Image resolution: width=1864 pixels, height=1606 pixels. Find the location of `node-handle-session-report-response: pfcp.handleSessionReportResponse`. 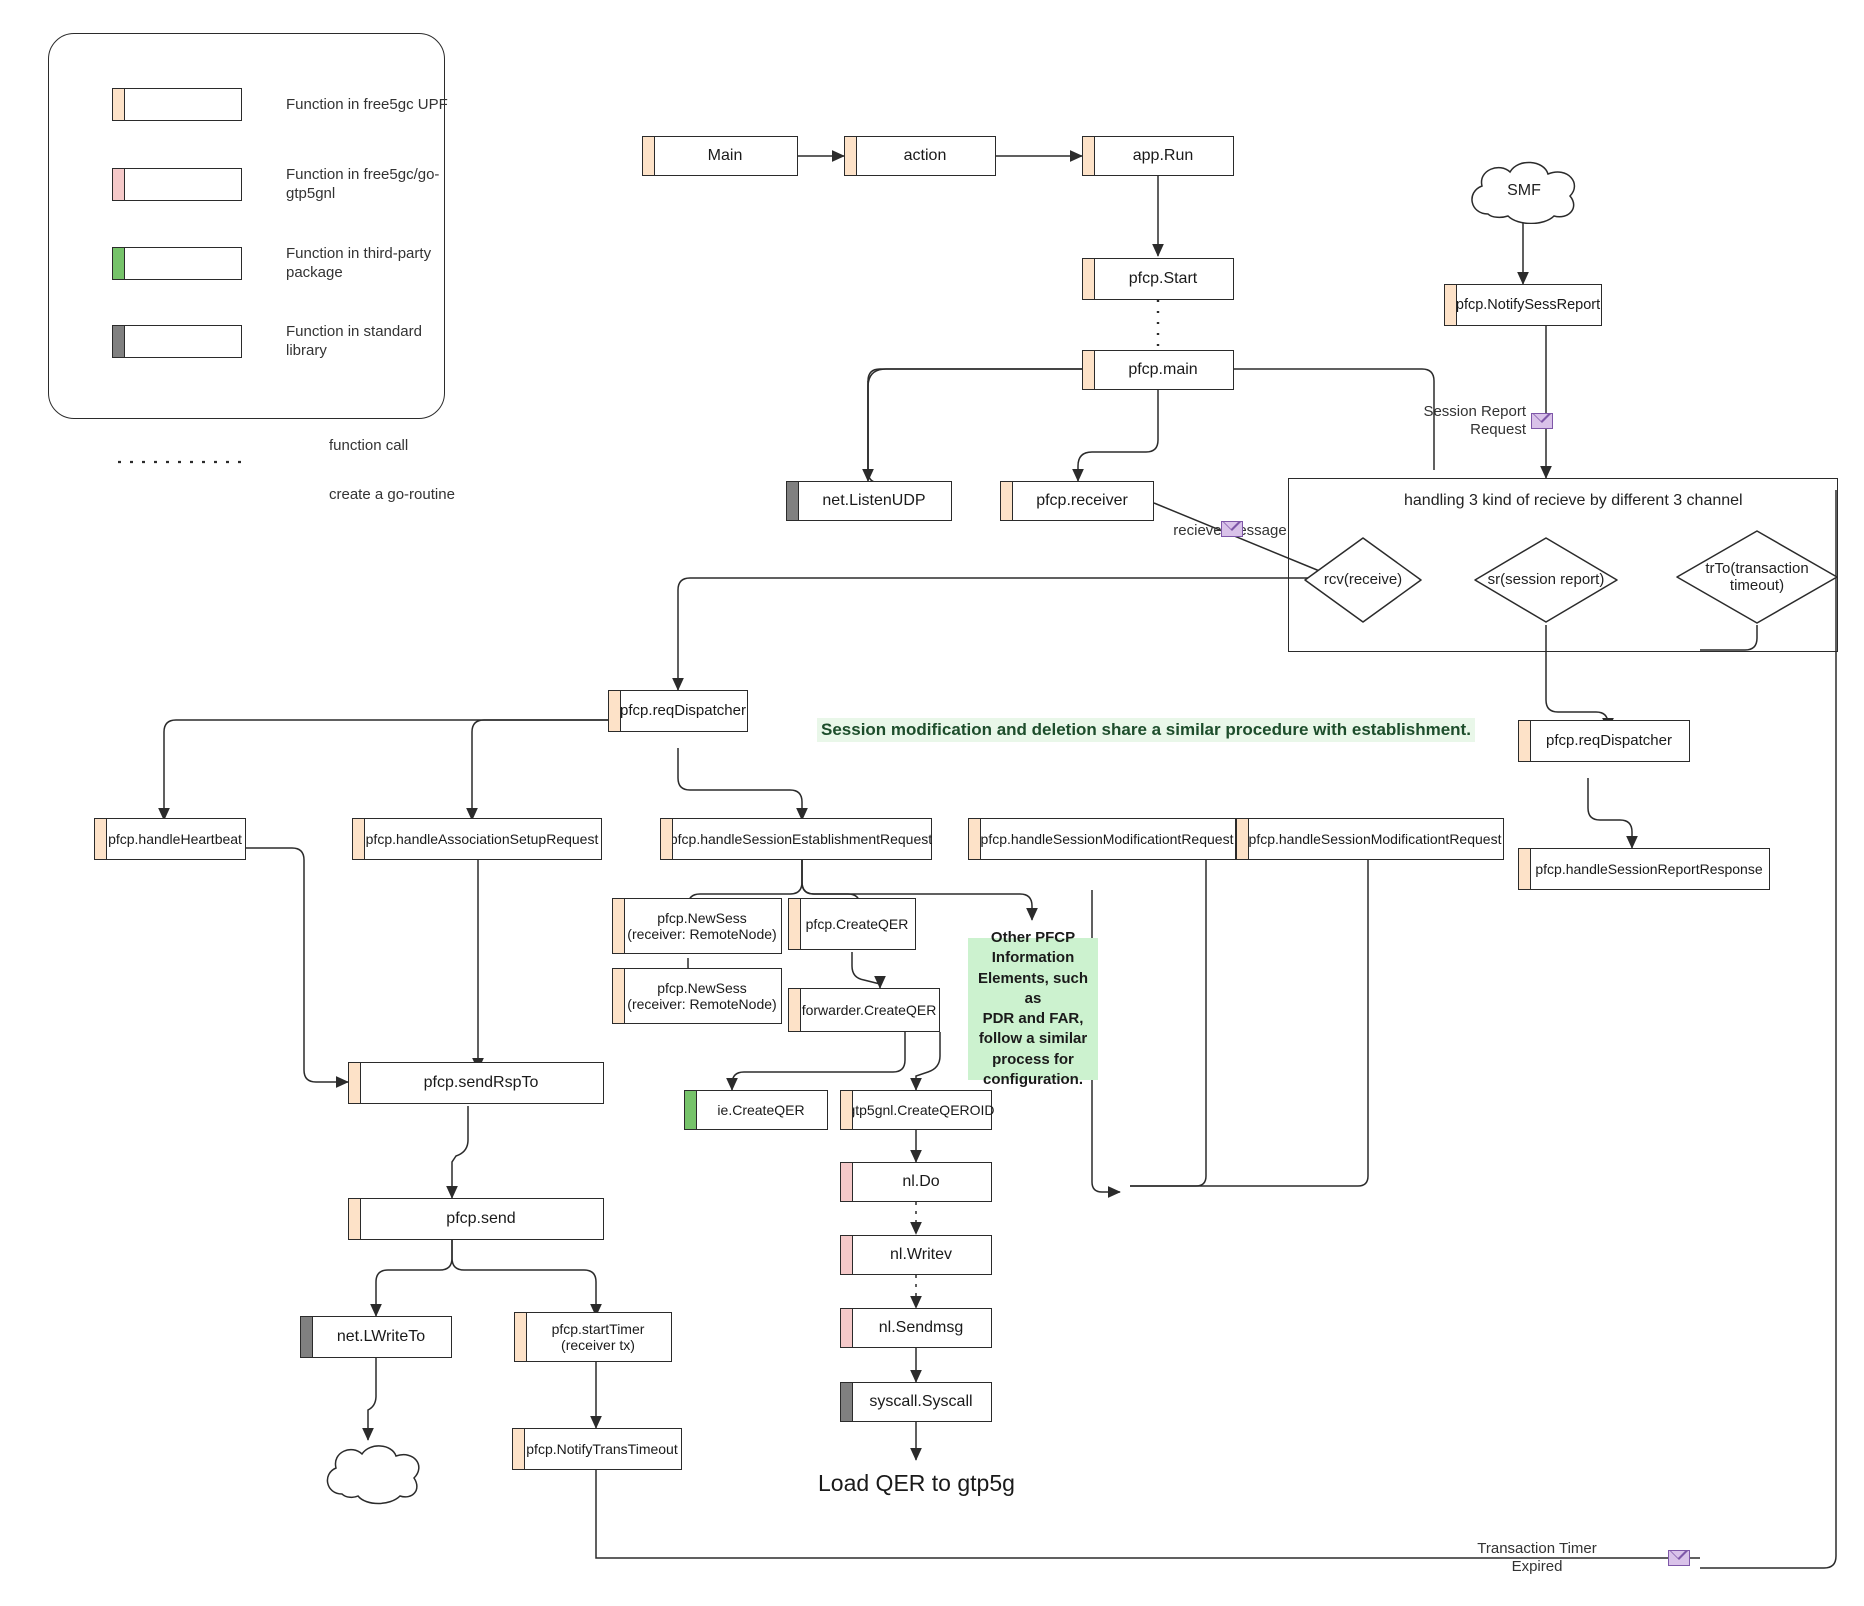

node-handle-session-report-response: pfcp.handleSessionReportResponse is located at coordinates (1644, 869).